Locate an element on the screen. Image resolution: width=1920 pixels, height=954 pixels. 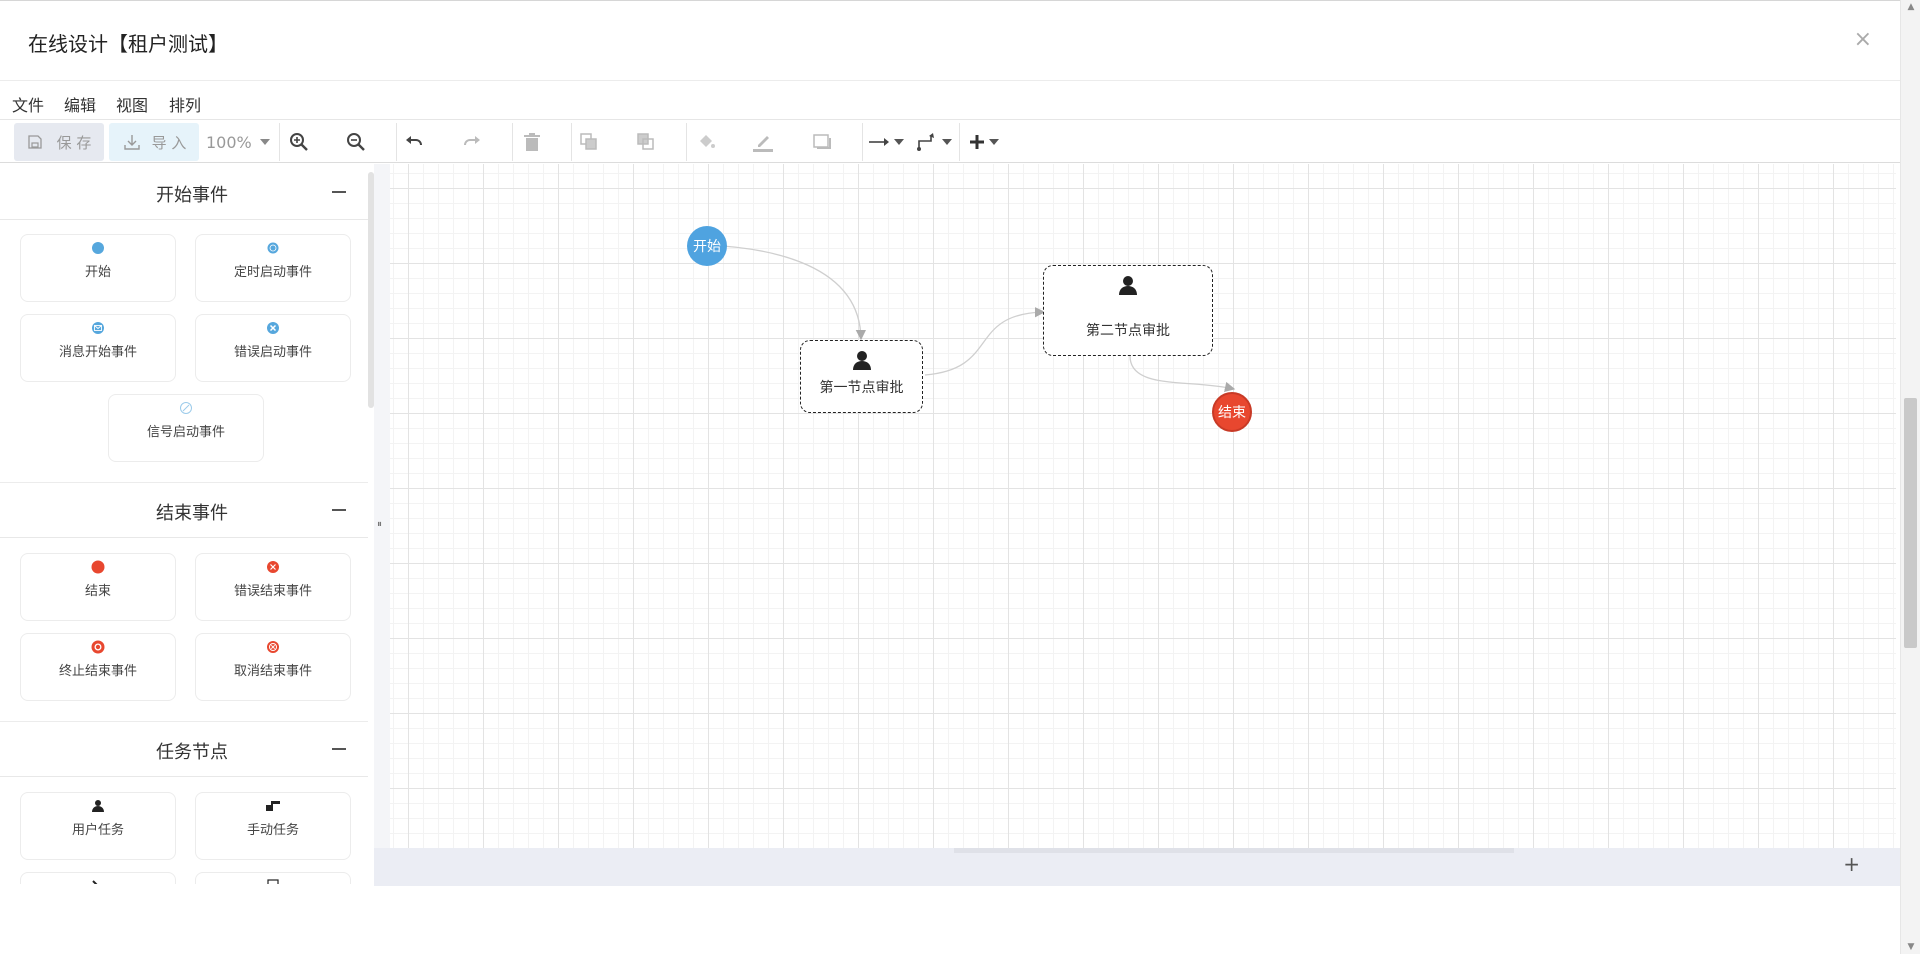
line-color-button is located at coordinates (763, 142).